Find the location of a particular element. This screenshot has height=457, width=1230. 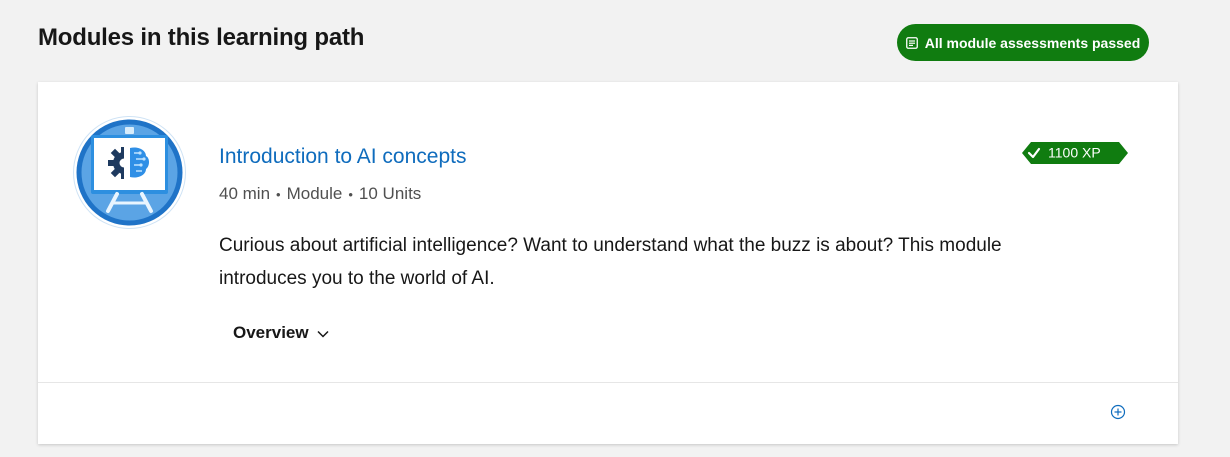

assessments-passed-badge: All module assessments passed is located at coordinates (1023, 42).